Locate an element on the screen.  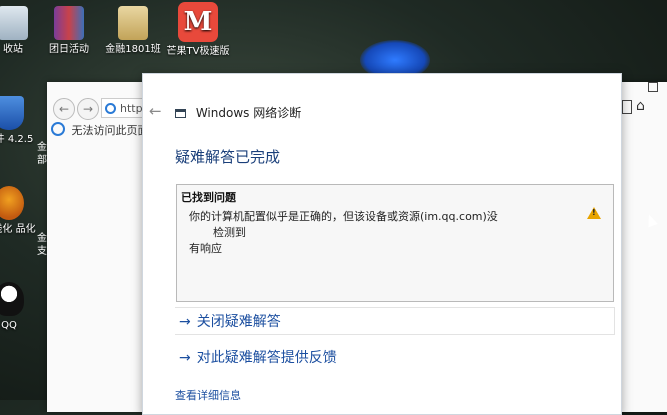
problem-description: 你的计算机配置似乎是正确的，但该设备或资源(im.qq.com)没检测到 有响应 is located at coordinates (349, 233).